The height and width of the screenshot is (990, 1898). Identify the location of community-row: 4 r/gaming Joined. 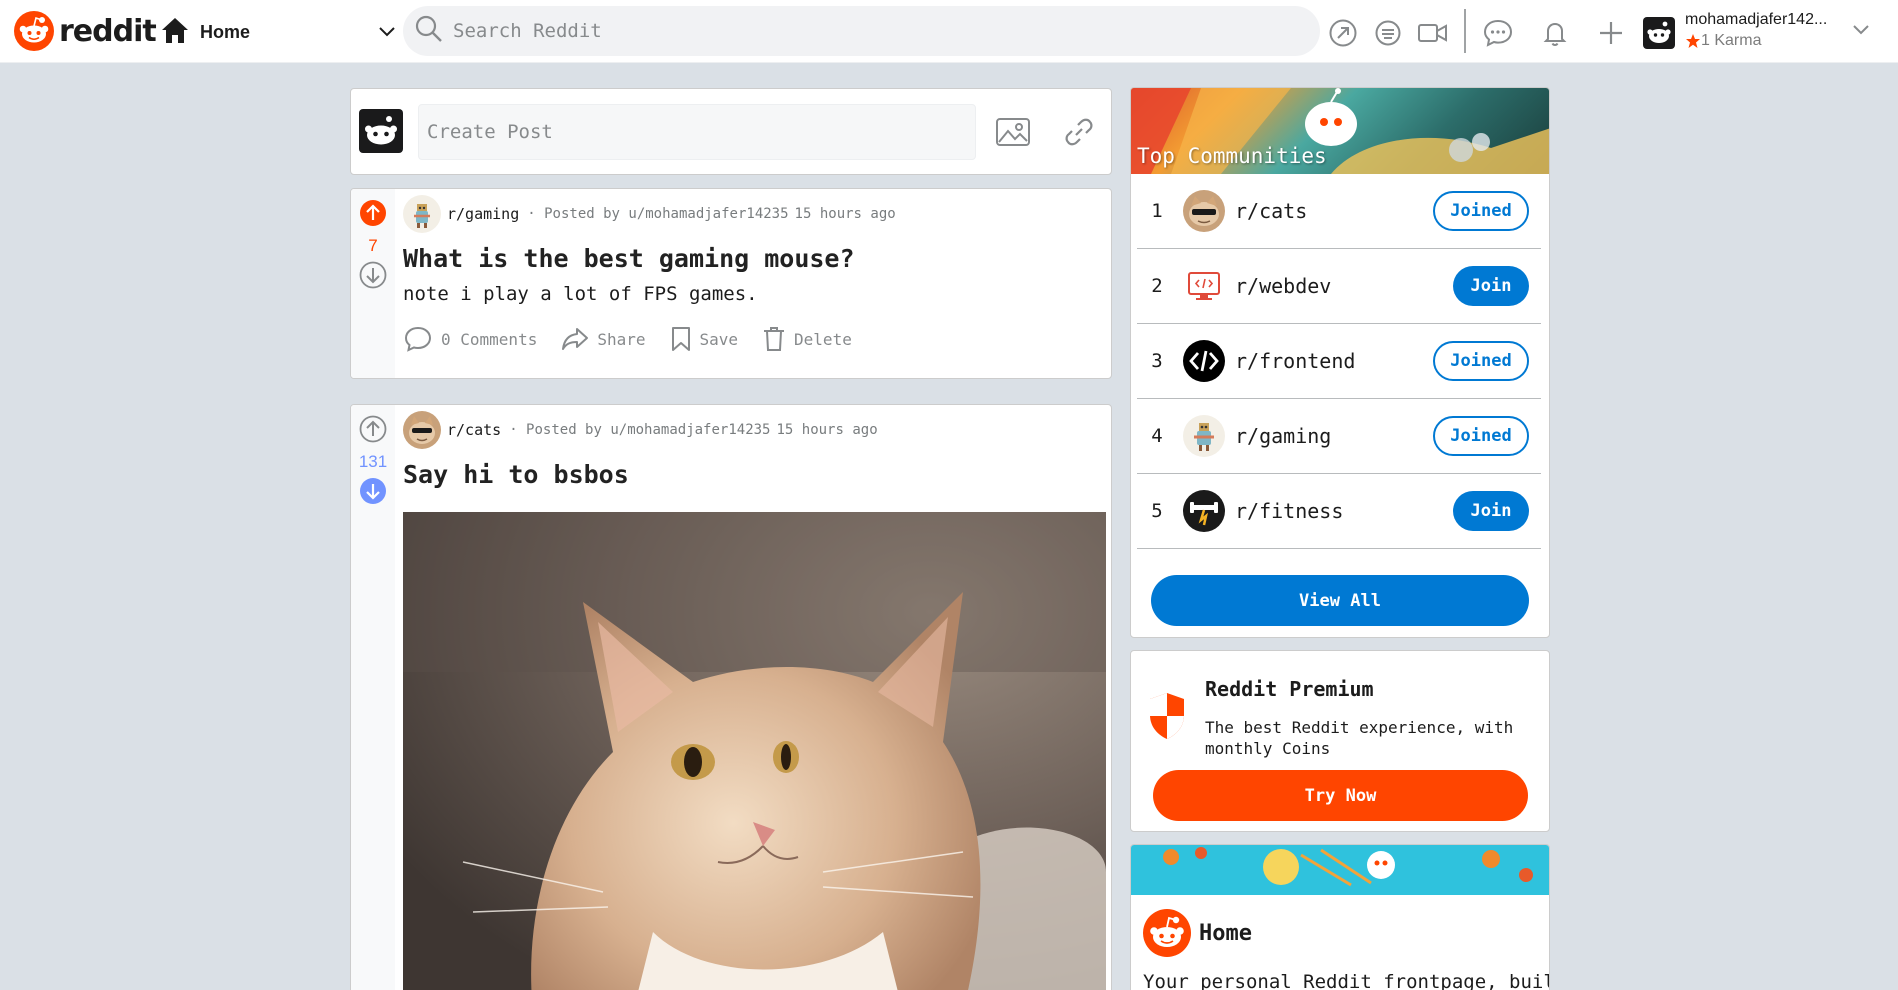
(1339, 436).